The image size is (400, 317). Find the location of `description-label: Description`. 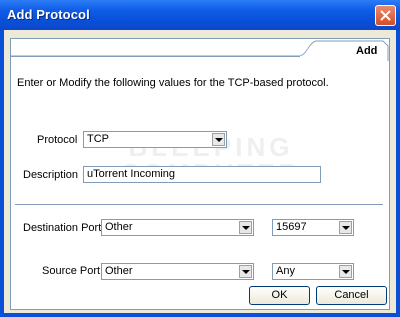

description-label: Description is located at coordinates (51, 175).